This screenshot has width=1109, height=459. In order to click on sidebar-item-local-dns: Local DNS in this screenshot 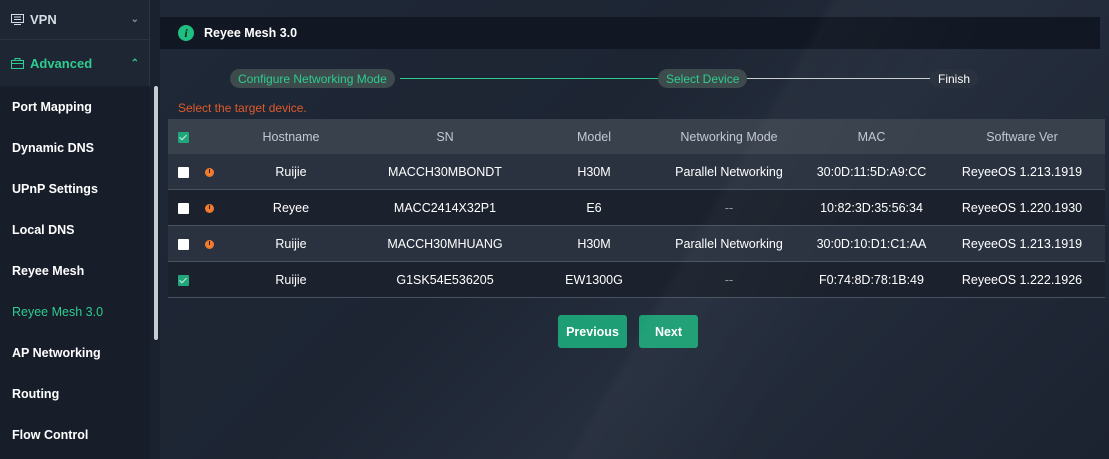, I will do `click(75, 229)`.